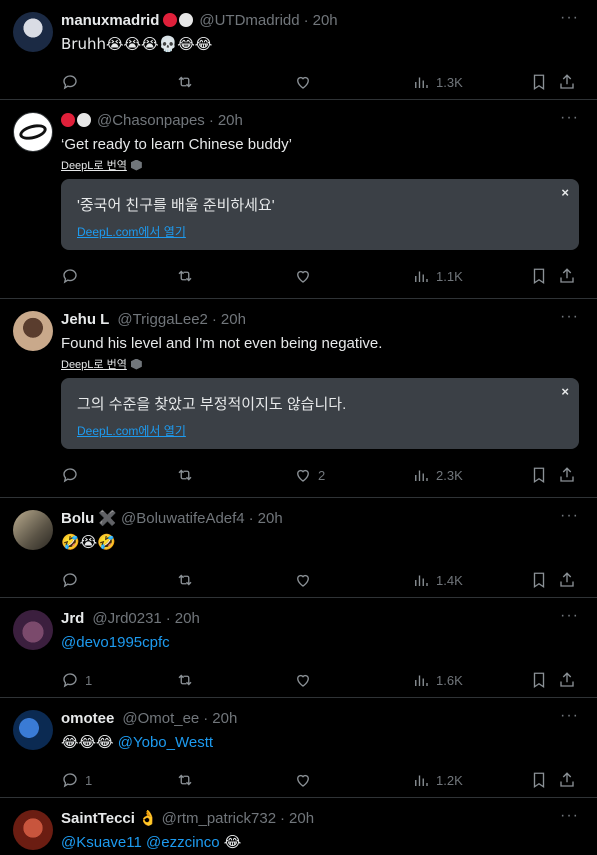 The width and height of the screenshot is (597, 855). Describe the element at coordinates (151, 120) in the screenshot. I see `user-handle: @Chasonpapes` at that location.